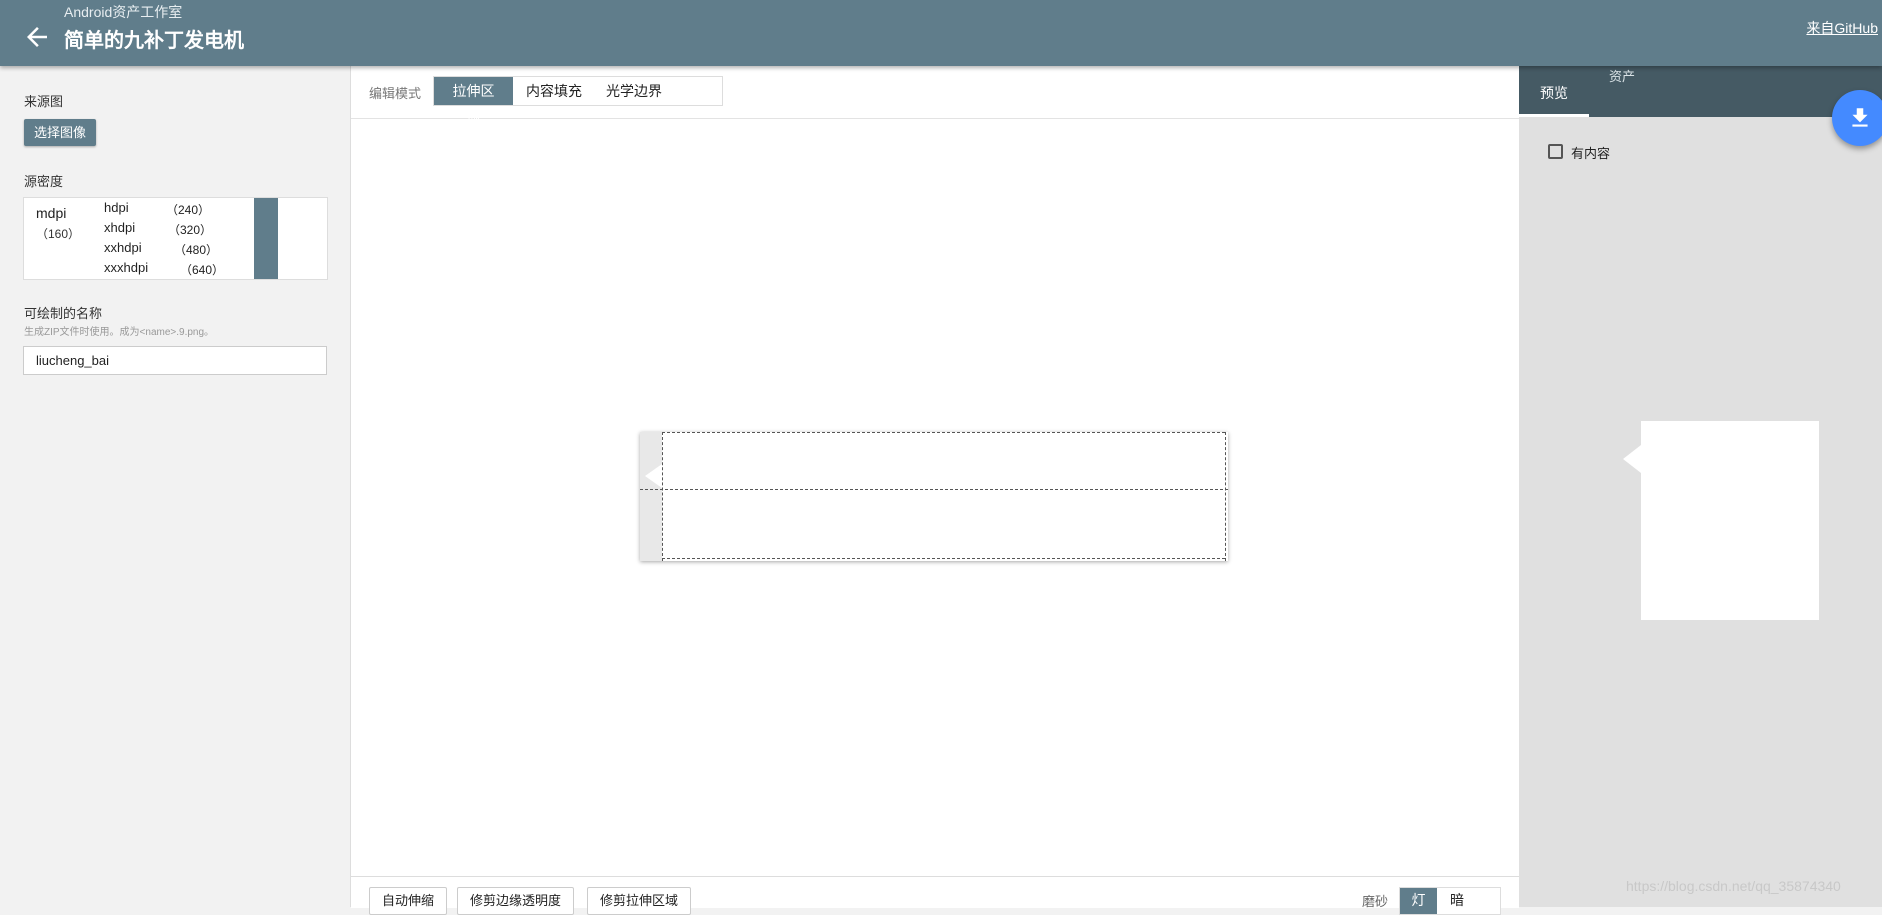 Image resolution: width=1882 pixels, height=915 pixels. I want to click on edit-mode-toggle: 拉伸区域 内容填充 光学边界, so click(578, 101).